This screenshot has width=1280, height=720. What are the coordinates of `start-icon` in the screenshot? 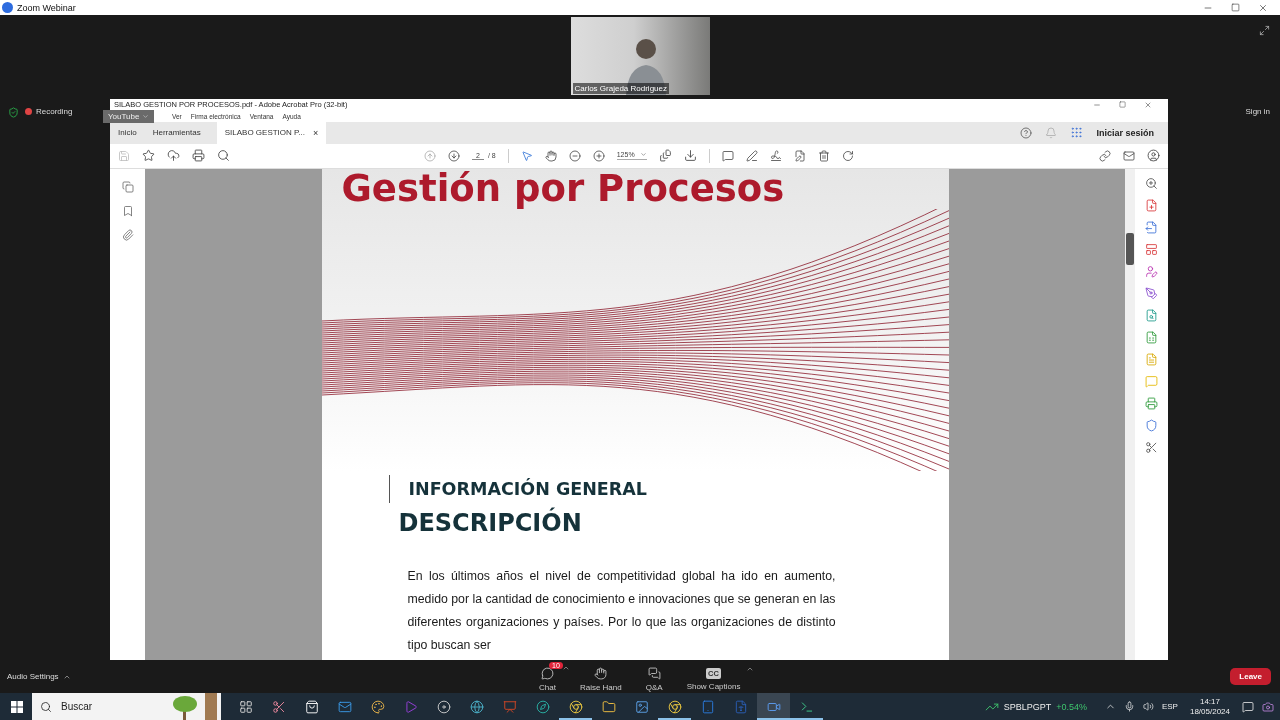 It's located at (17, 706).